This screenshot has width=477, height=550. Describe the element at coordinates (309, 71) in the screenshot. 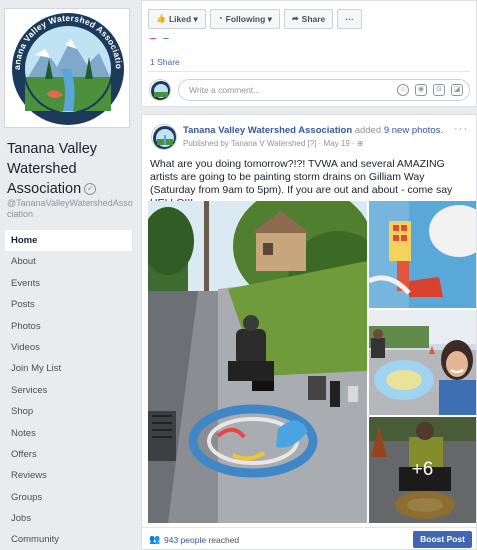

I see `divider` at that location.